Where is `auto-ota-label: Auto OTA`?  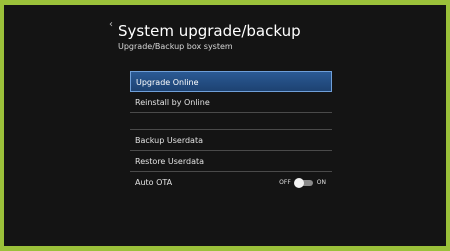
auto-ota-label: Auto OTA is located at coordinates (154, 182).